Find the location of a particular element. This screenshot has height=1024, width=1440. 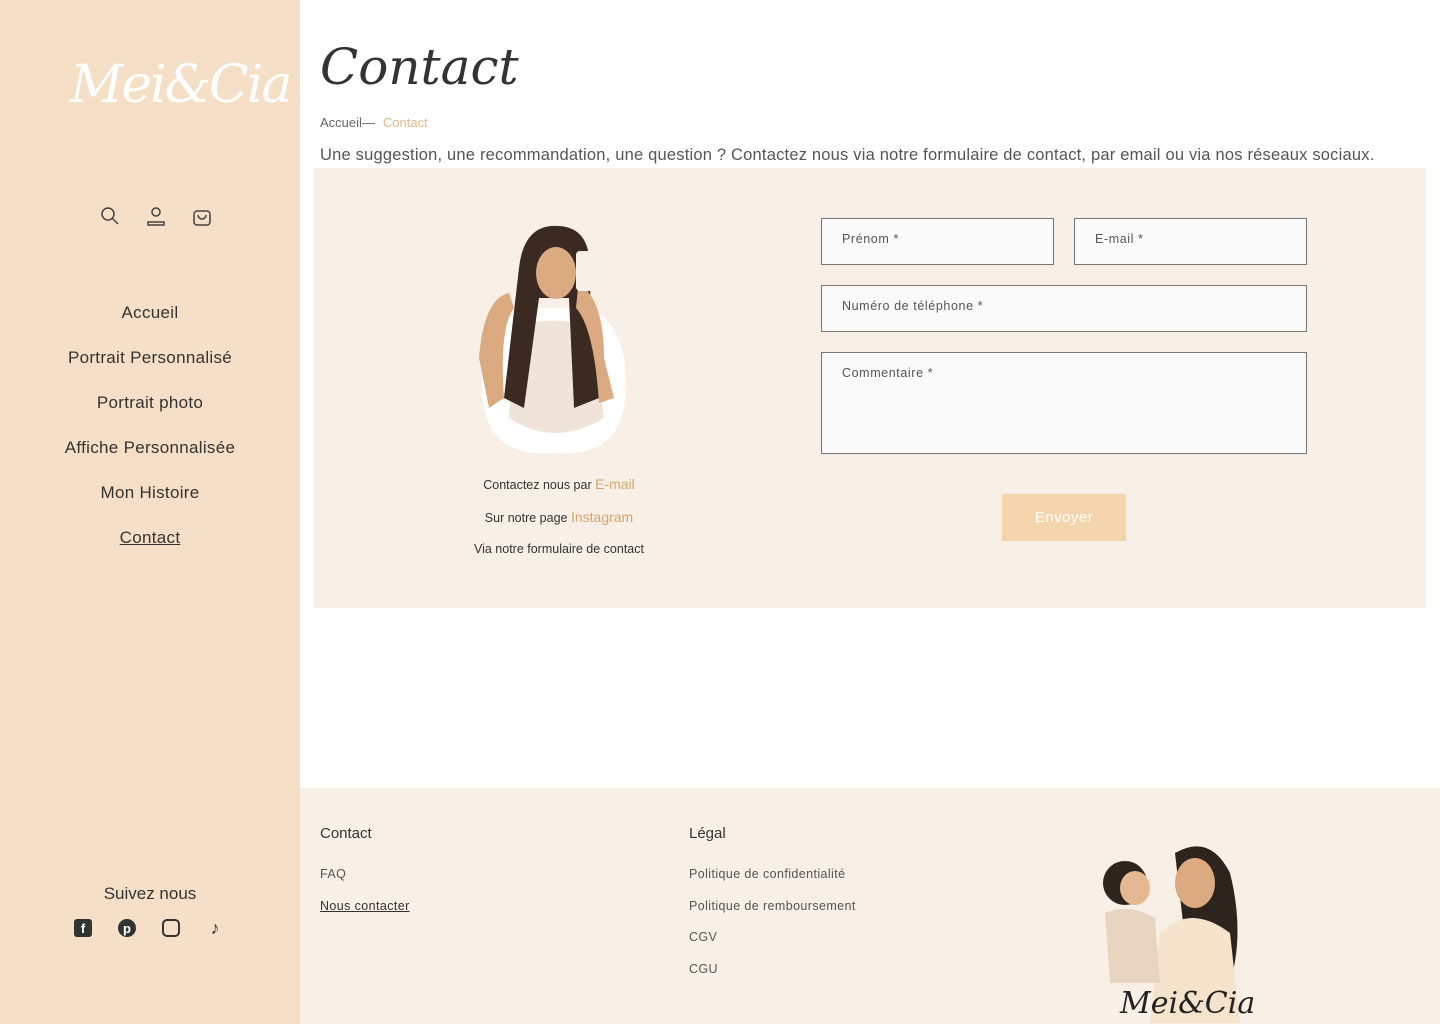

submit-button: Envoyer is located at coordinates (1064, 517).